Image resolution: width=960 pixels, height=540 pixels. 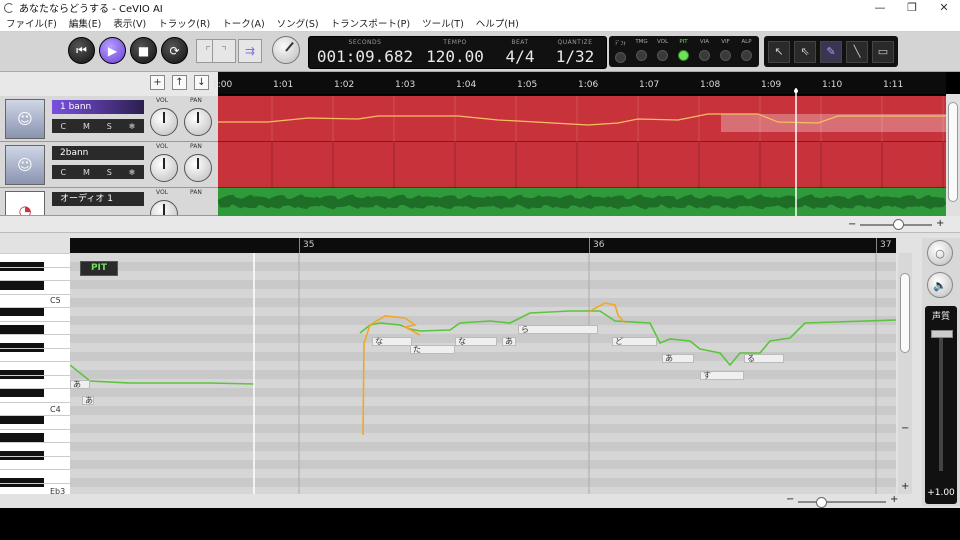 I want to click on speaker-button: 🔈, so click(x=940, y=285).